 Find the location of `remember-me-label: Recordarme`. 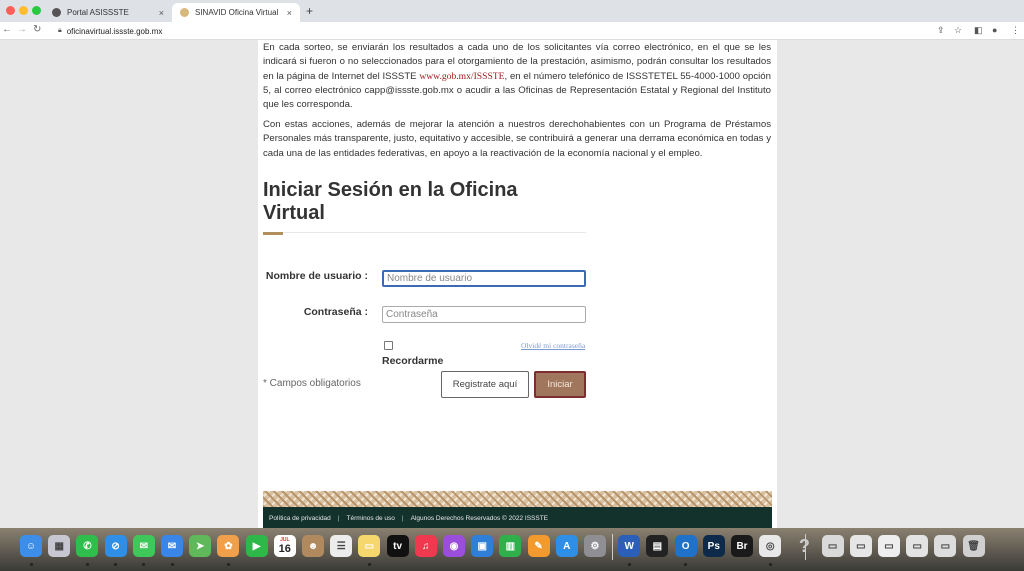

remember-me-label: Recordarme is located at coordinates (413, 361).